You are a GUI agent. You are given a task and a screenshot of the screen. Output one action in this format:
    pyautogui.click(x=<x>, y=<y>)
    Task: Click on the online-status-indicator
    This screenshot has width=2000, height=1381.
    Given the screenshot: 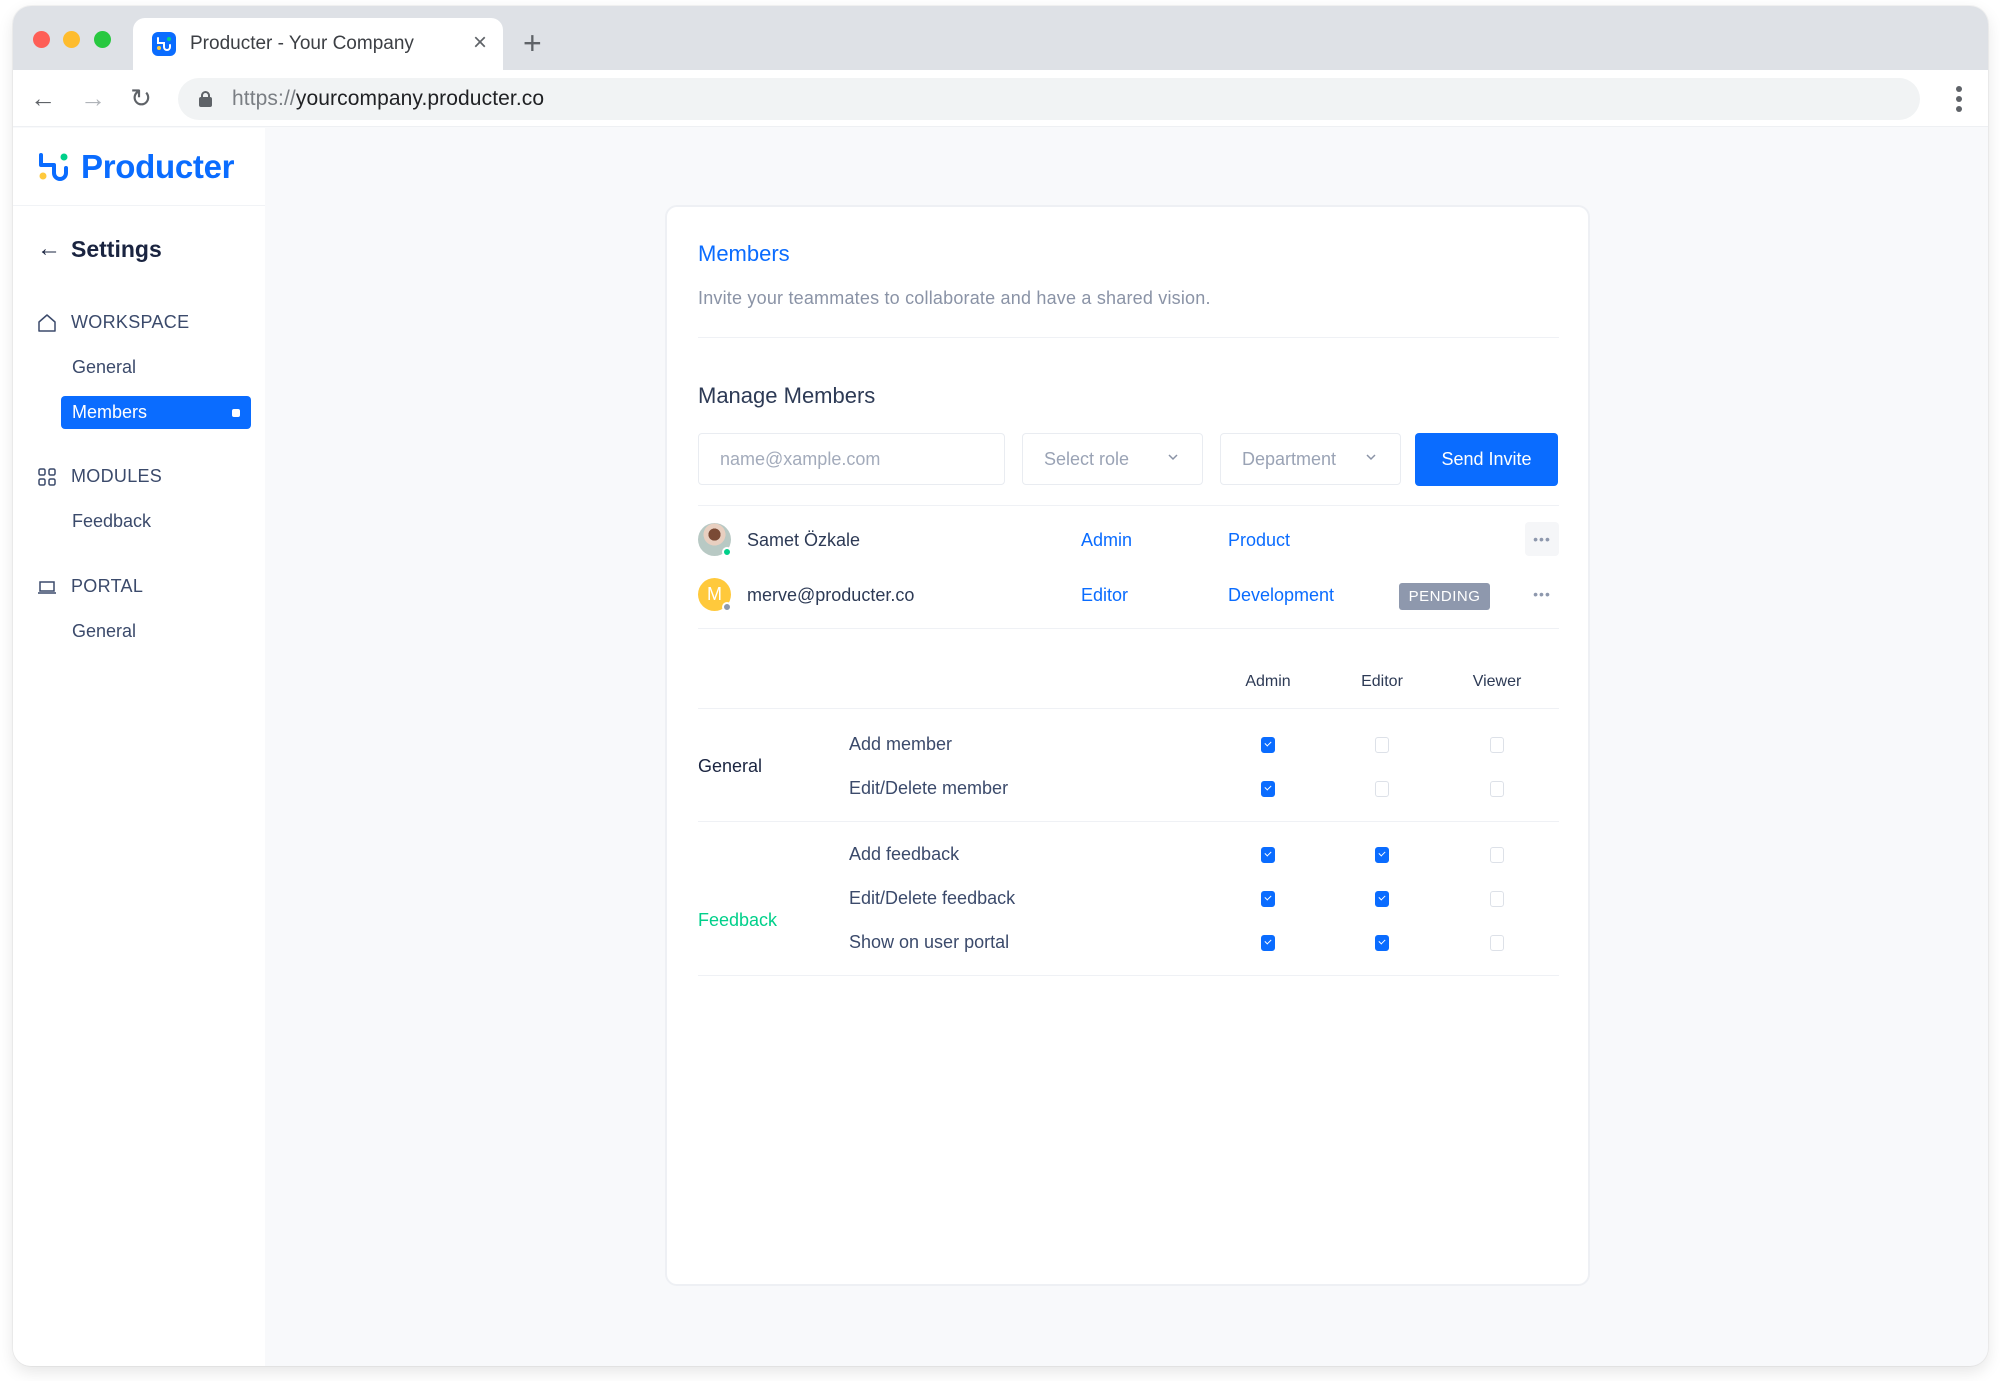 What is the action you would take?
    pyautogui.click(x=727, y=552)
    